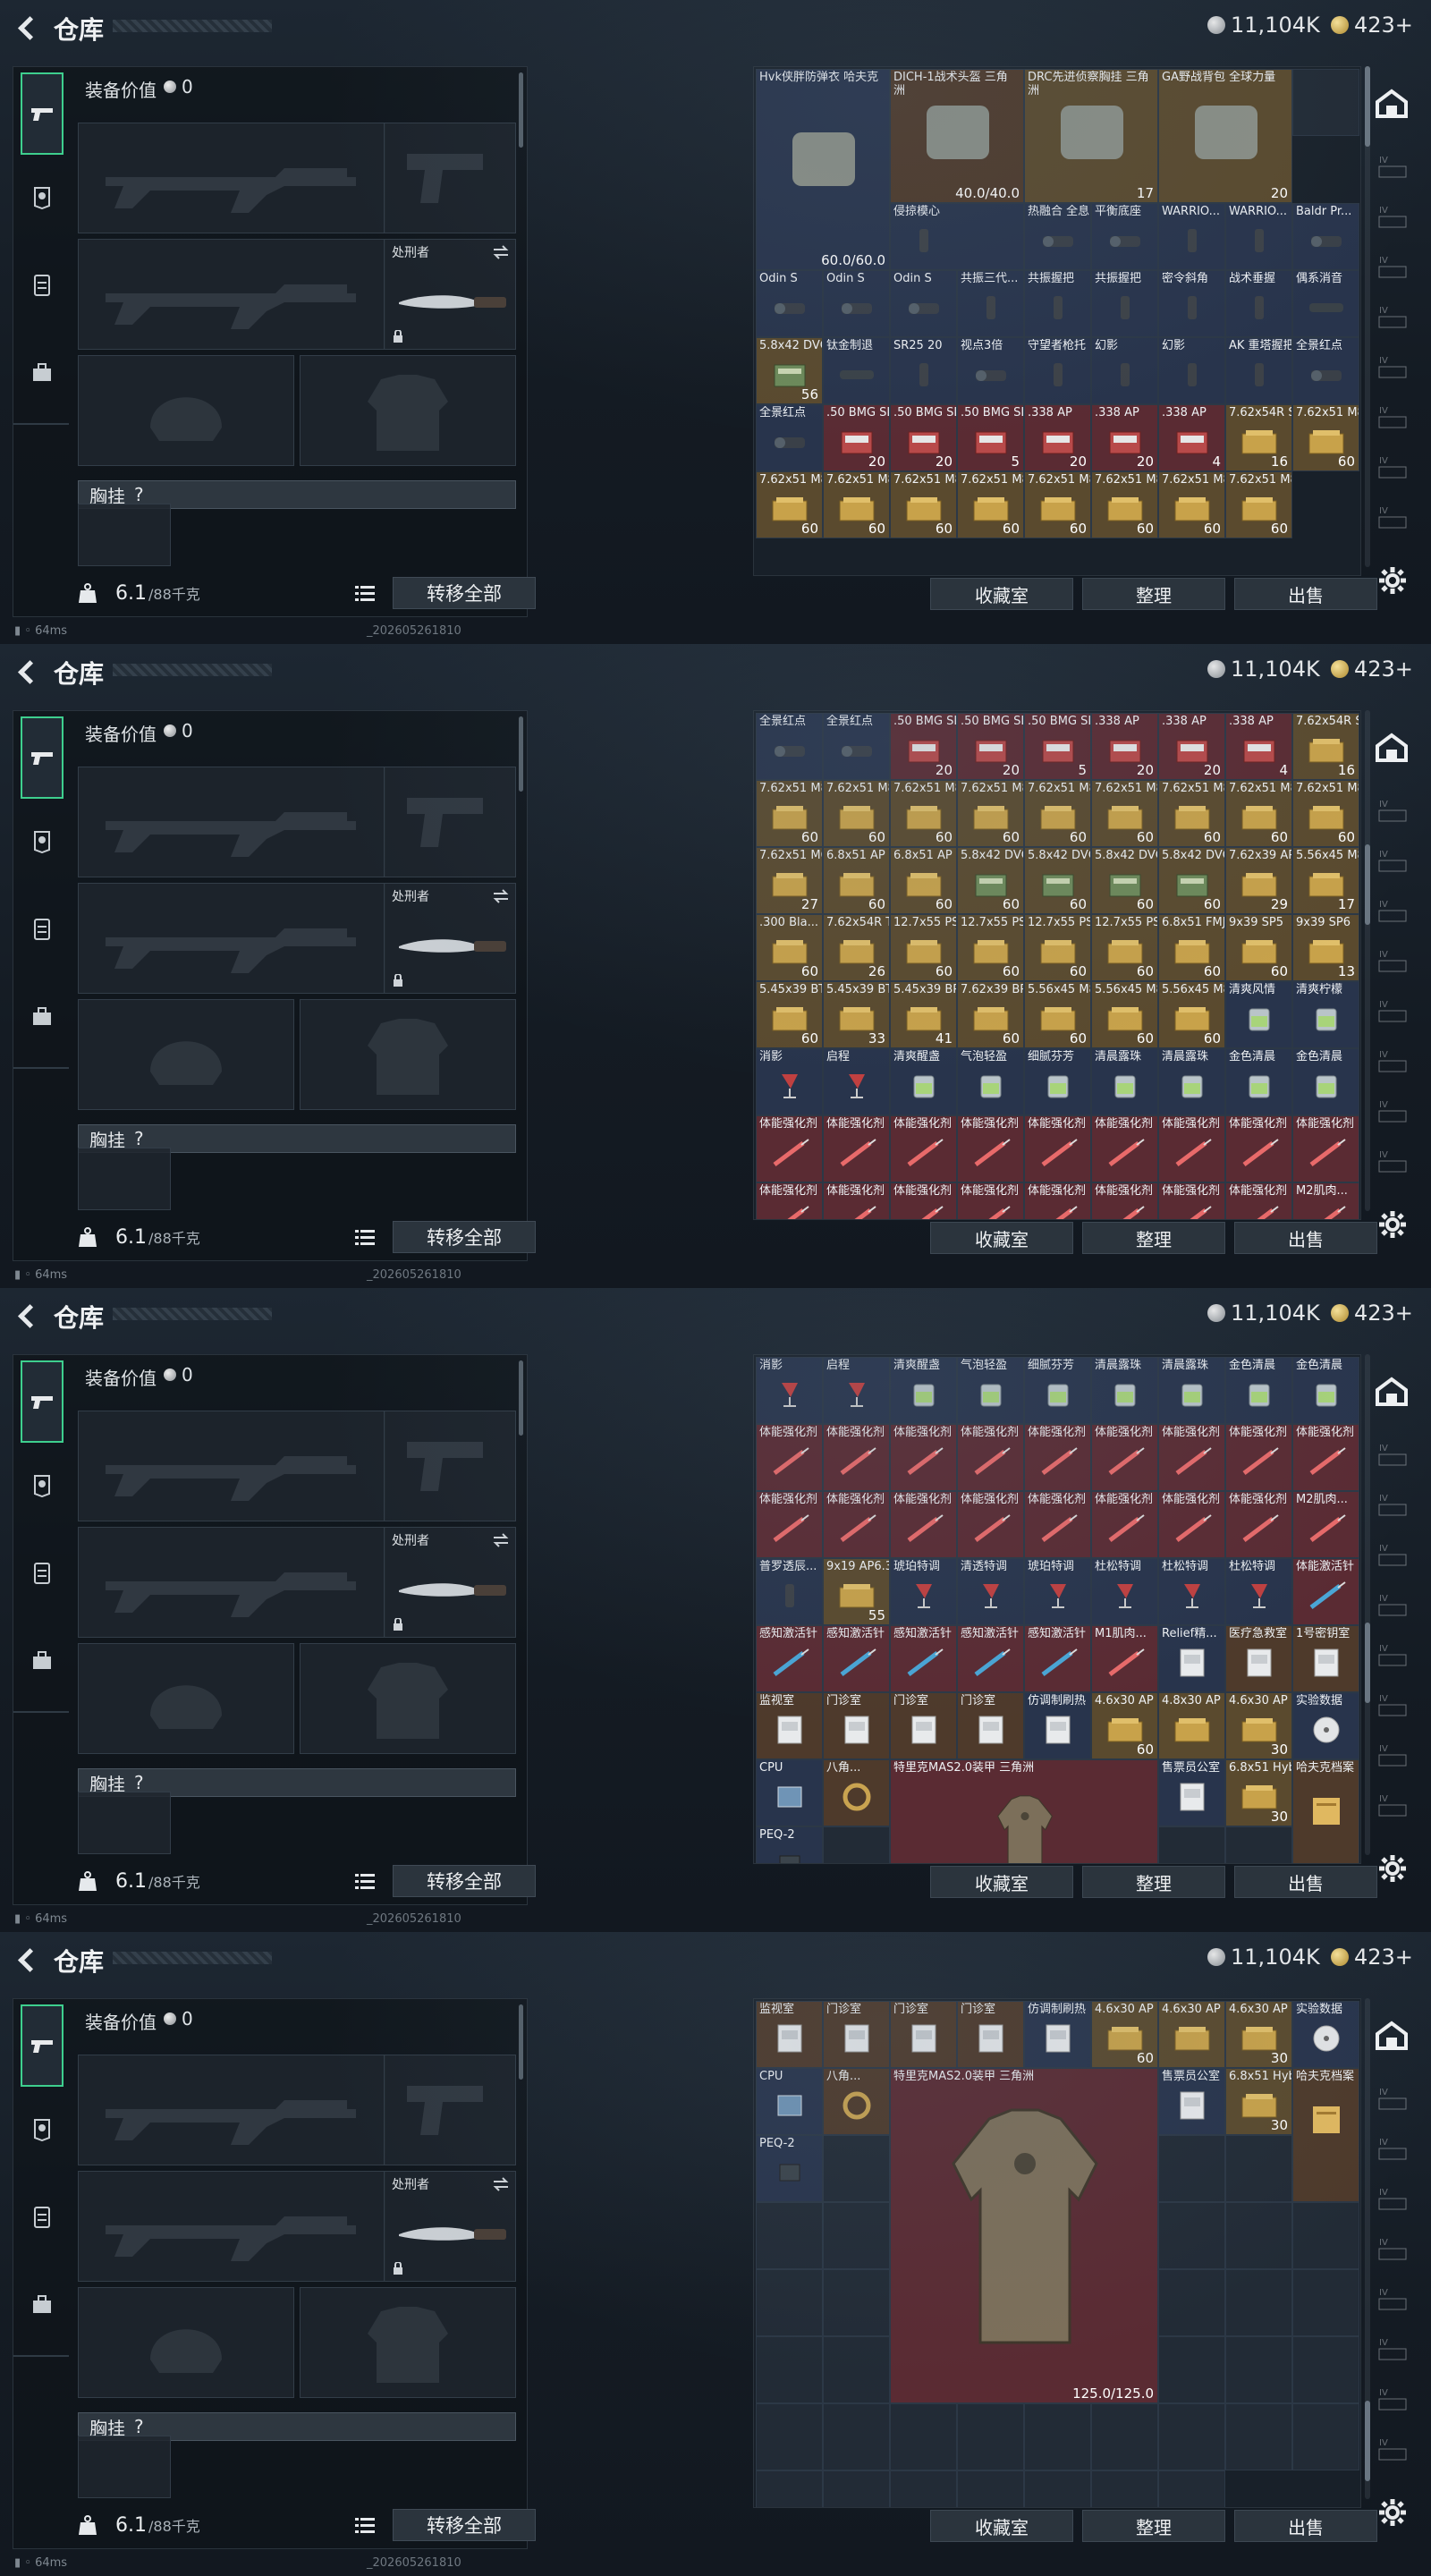  I want to click on inventory-cell: 6.8x51 AP 60, so click(857, 880).